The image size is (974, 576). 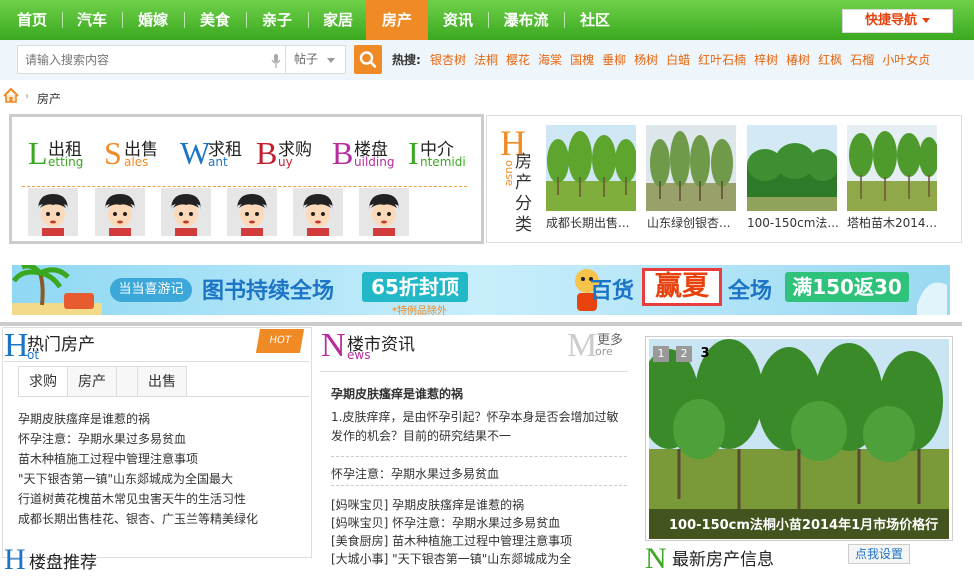 What do you see at coordinates (595, 20) in the screenshot?
I see `nav-community: 社区` at bounding box center [595, 20].